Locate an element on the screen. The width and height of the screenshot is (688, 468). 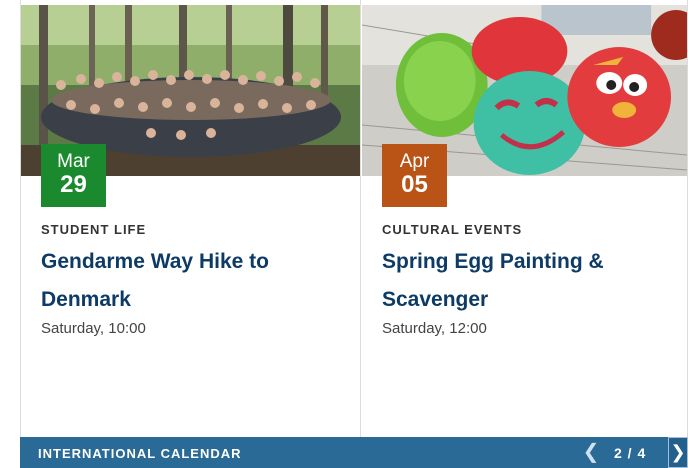
date-day: 29 is located at coordinates (73, 184).